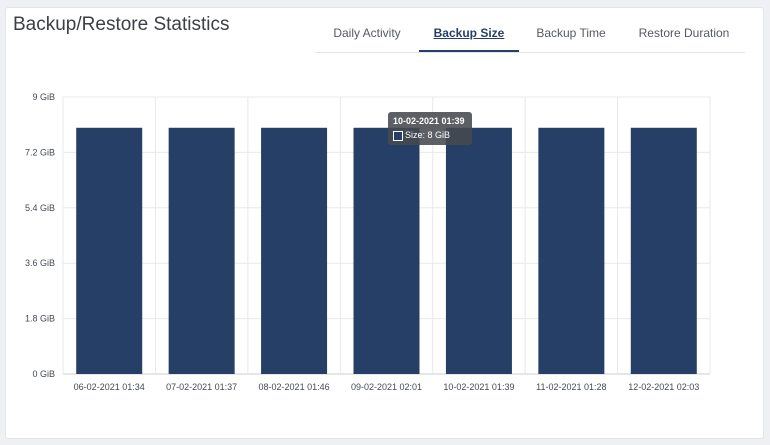 This screenshot has height=445, width=770. I want to click on x-tick-label: 06-02-2021 01:34, so click(109, 387).